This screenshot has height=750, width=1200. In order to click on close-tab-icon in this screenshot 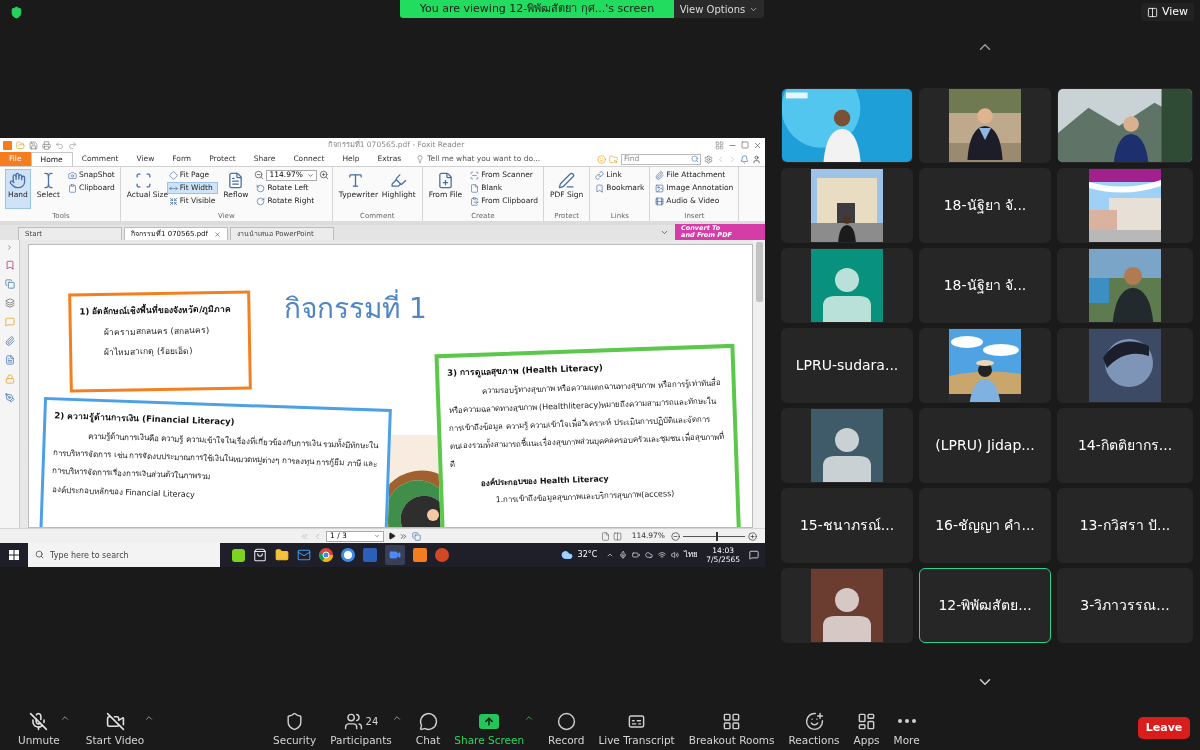, I will do `click(217, 234)`.